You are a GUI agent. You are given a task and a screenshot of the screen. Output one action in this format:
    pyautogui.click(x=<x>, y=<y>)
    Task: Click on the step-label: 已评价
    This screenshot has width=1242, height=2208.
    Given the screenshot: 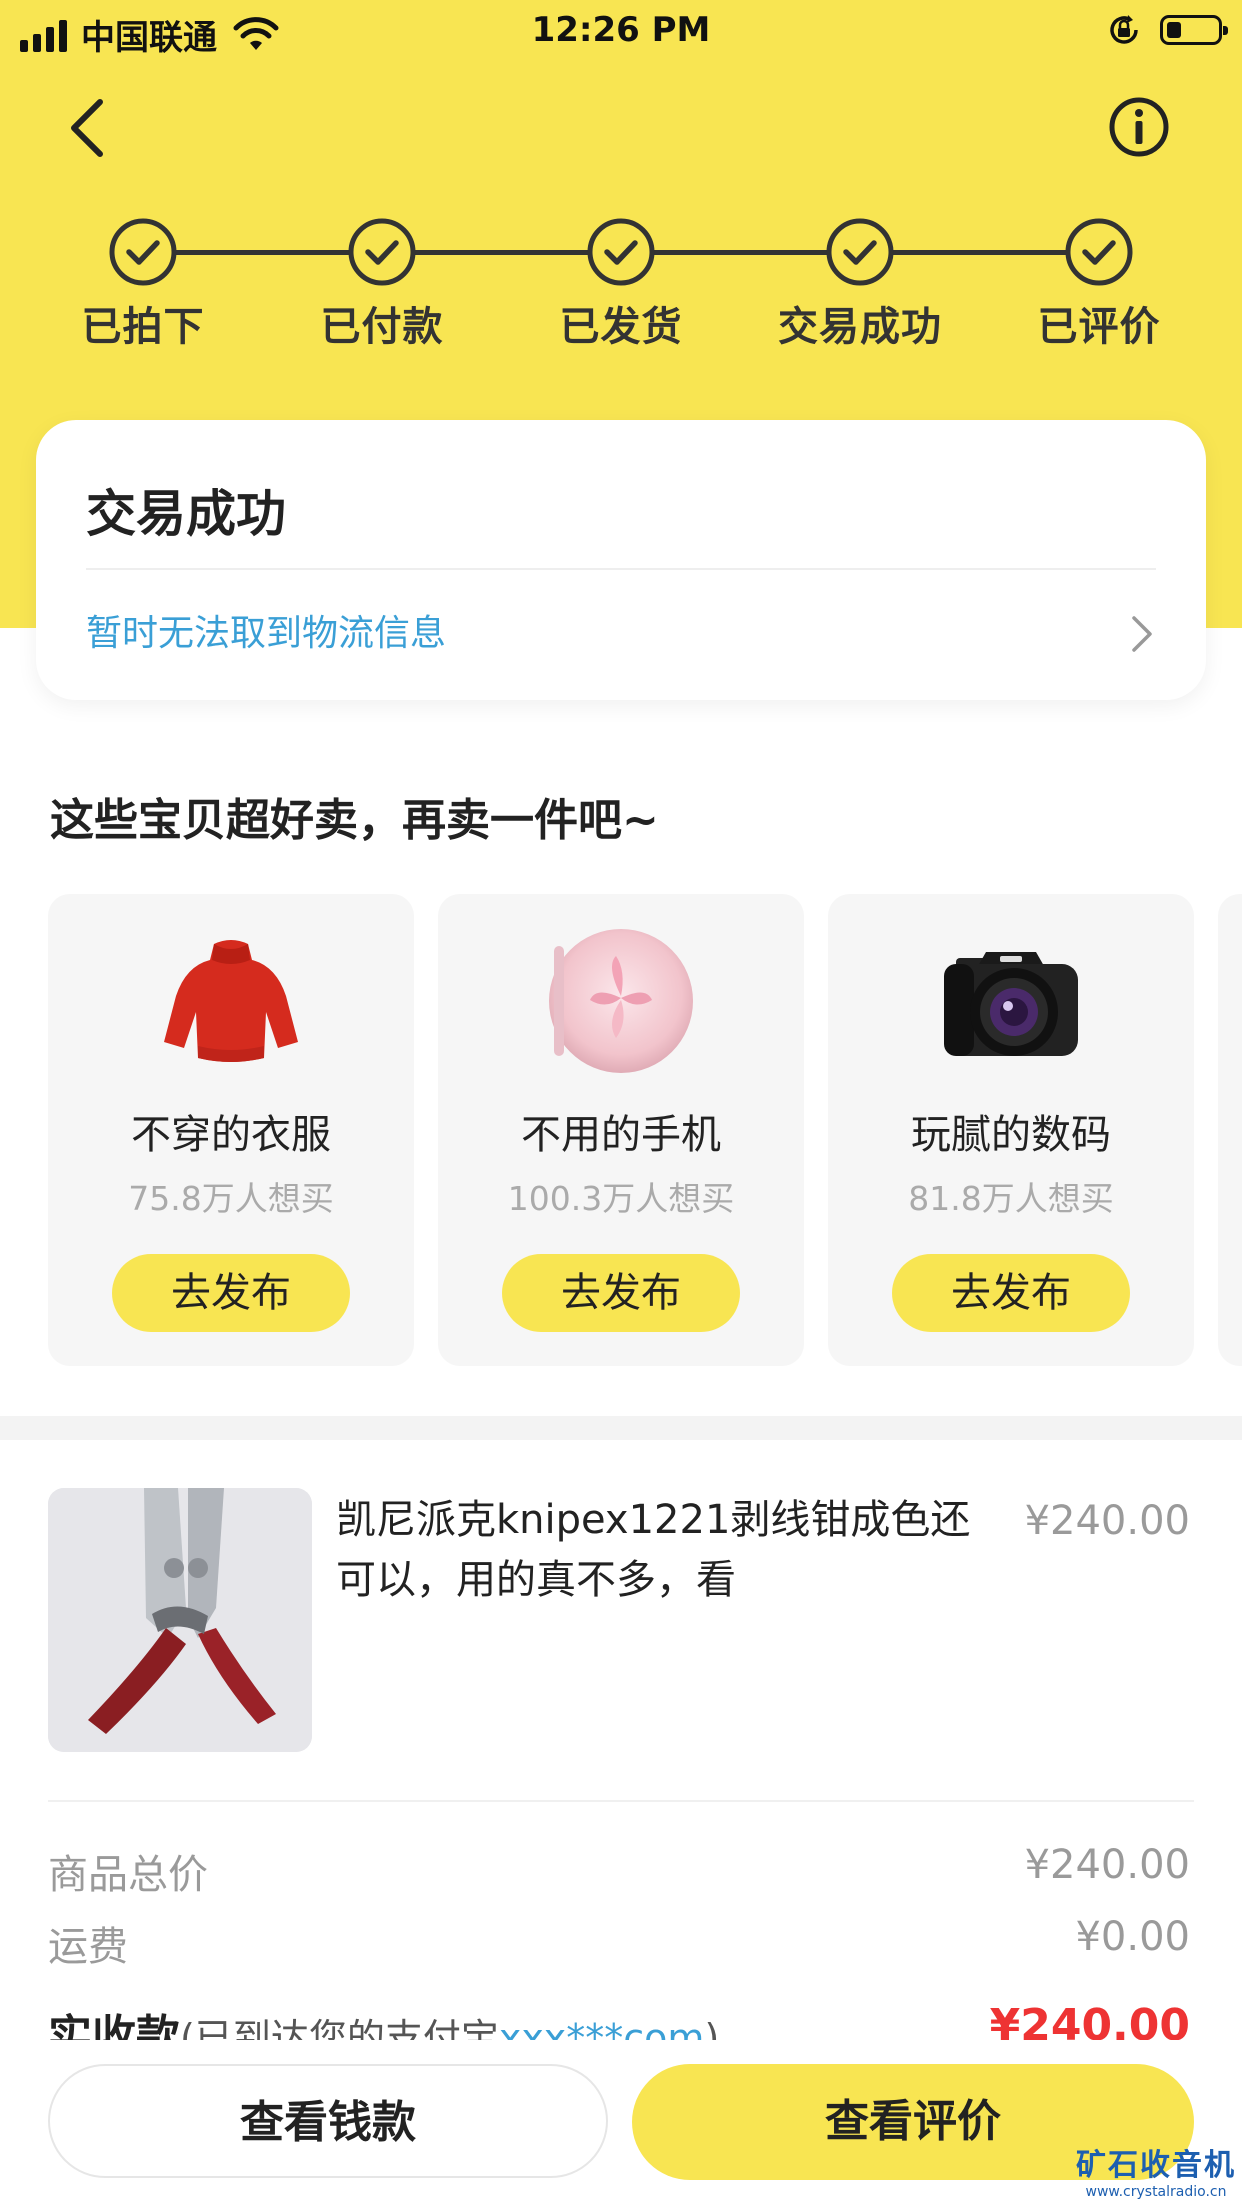 What is the action you would take?
    pyautogui.click(x=1099, y=327)
    